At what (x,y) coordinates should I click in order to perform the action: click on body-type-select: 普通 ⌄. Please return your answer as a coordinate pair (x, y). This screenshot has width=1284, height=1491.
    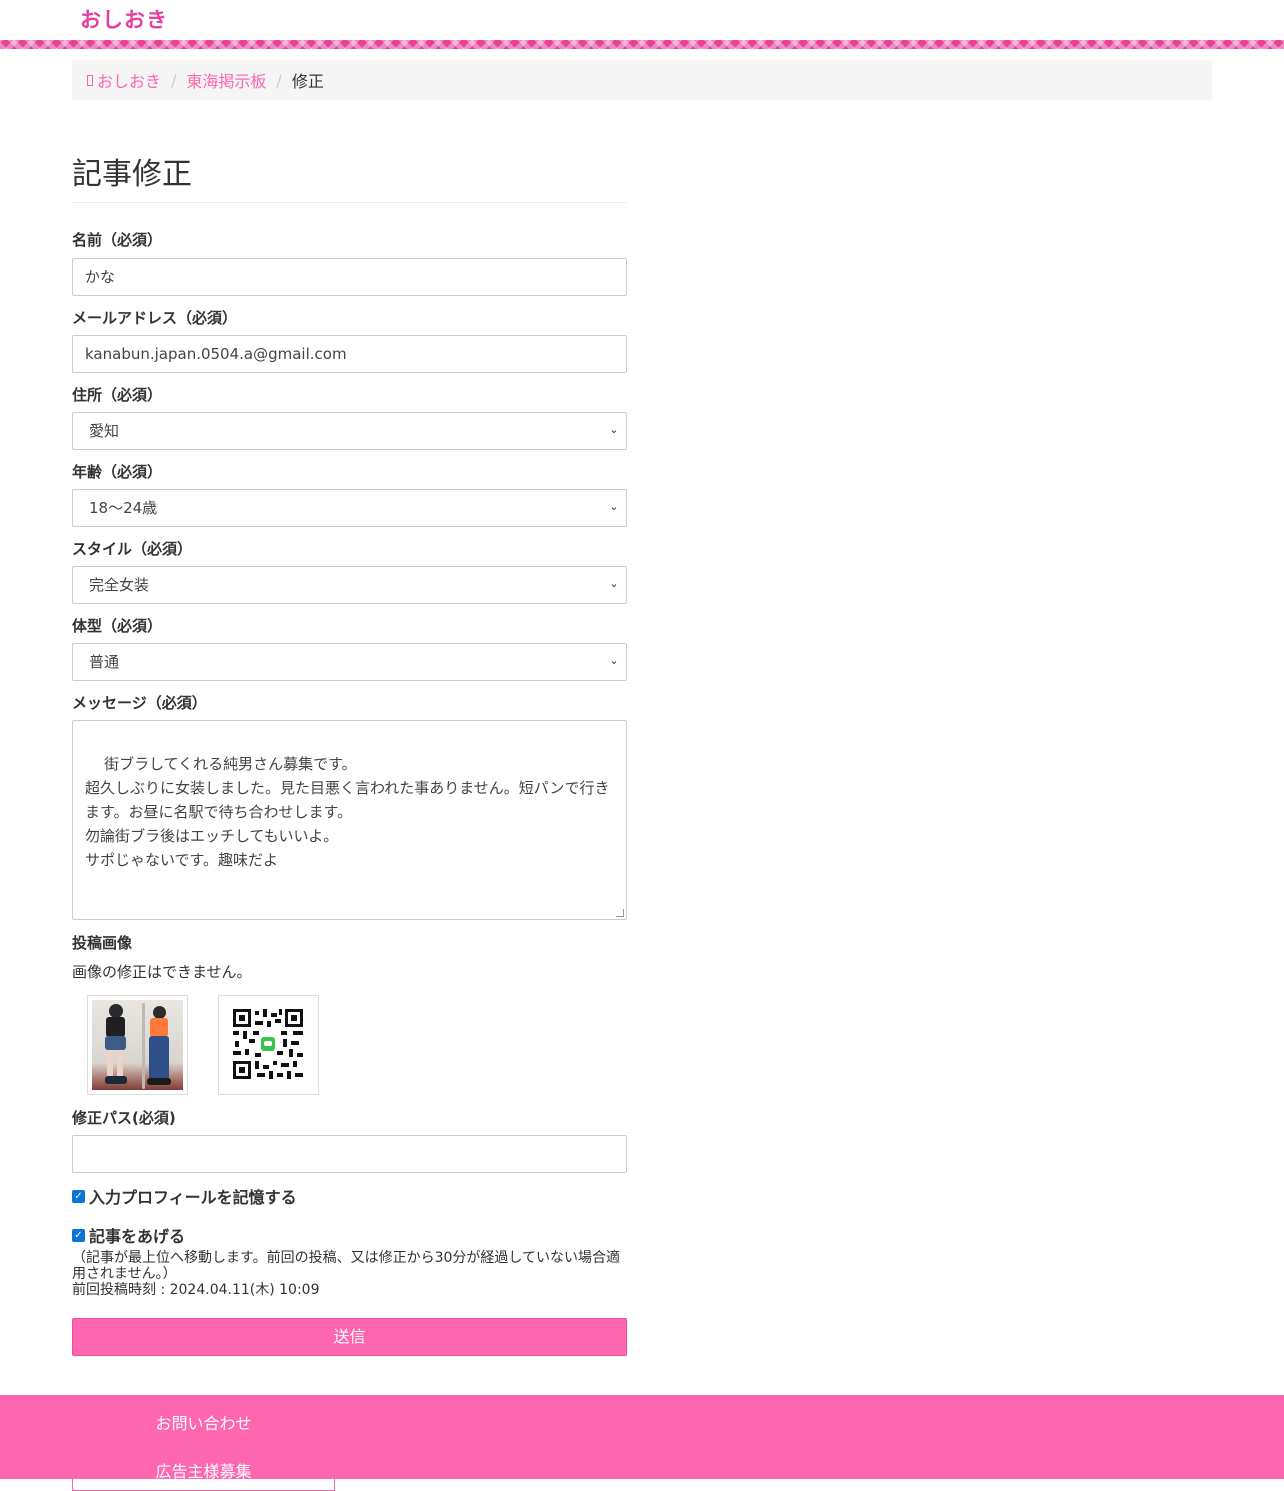
    Looking at the image, I should click on (349, 662).